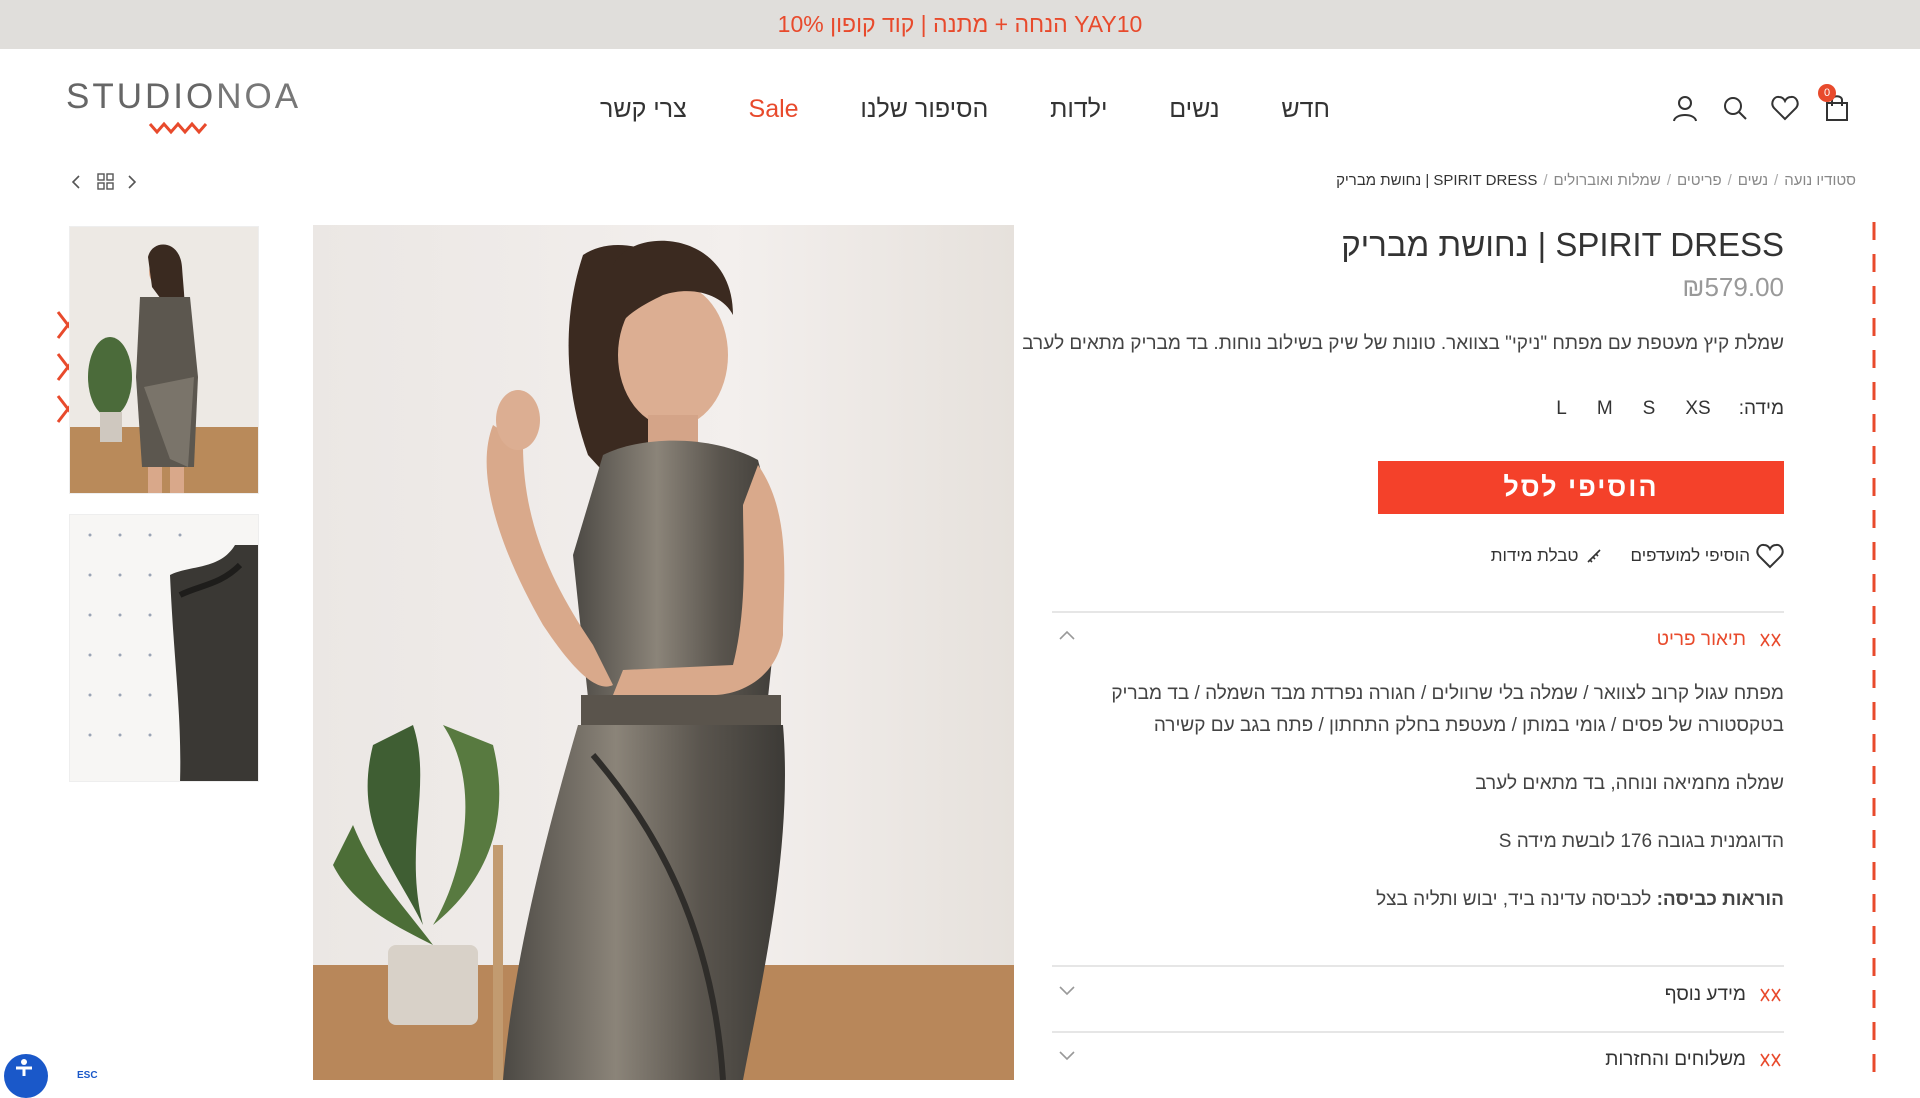  Describe the element at coordinates (1305, 109) in the screenshot. I see `nav-item-new: חדש` at that location.